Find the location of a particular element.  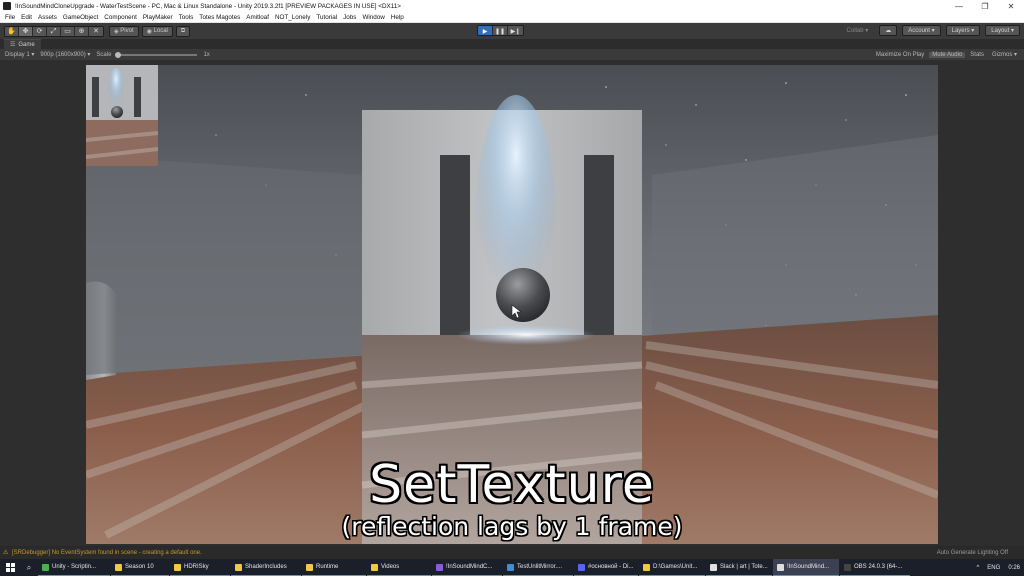

search-icon: ⌕ is located at coordinates (29, 568).